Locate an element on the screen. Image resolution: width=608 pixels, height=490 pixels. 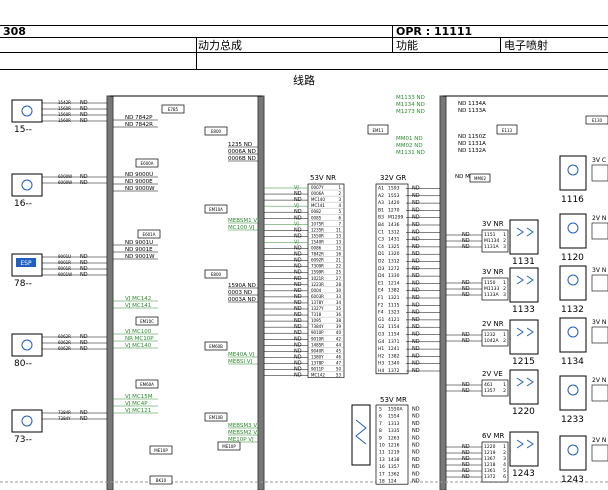
connector-pin-wire: 1232 is located at coordinates (490, 335).